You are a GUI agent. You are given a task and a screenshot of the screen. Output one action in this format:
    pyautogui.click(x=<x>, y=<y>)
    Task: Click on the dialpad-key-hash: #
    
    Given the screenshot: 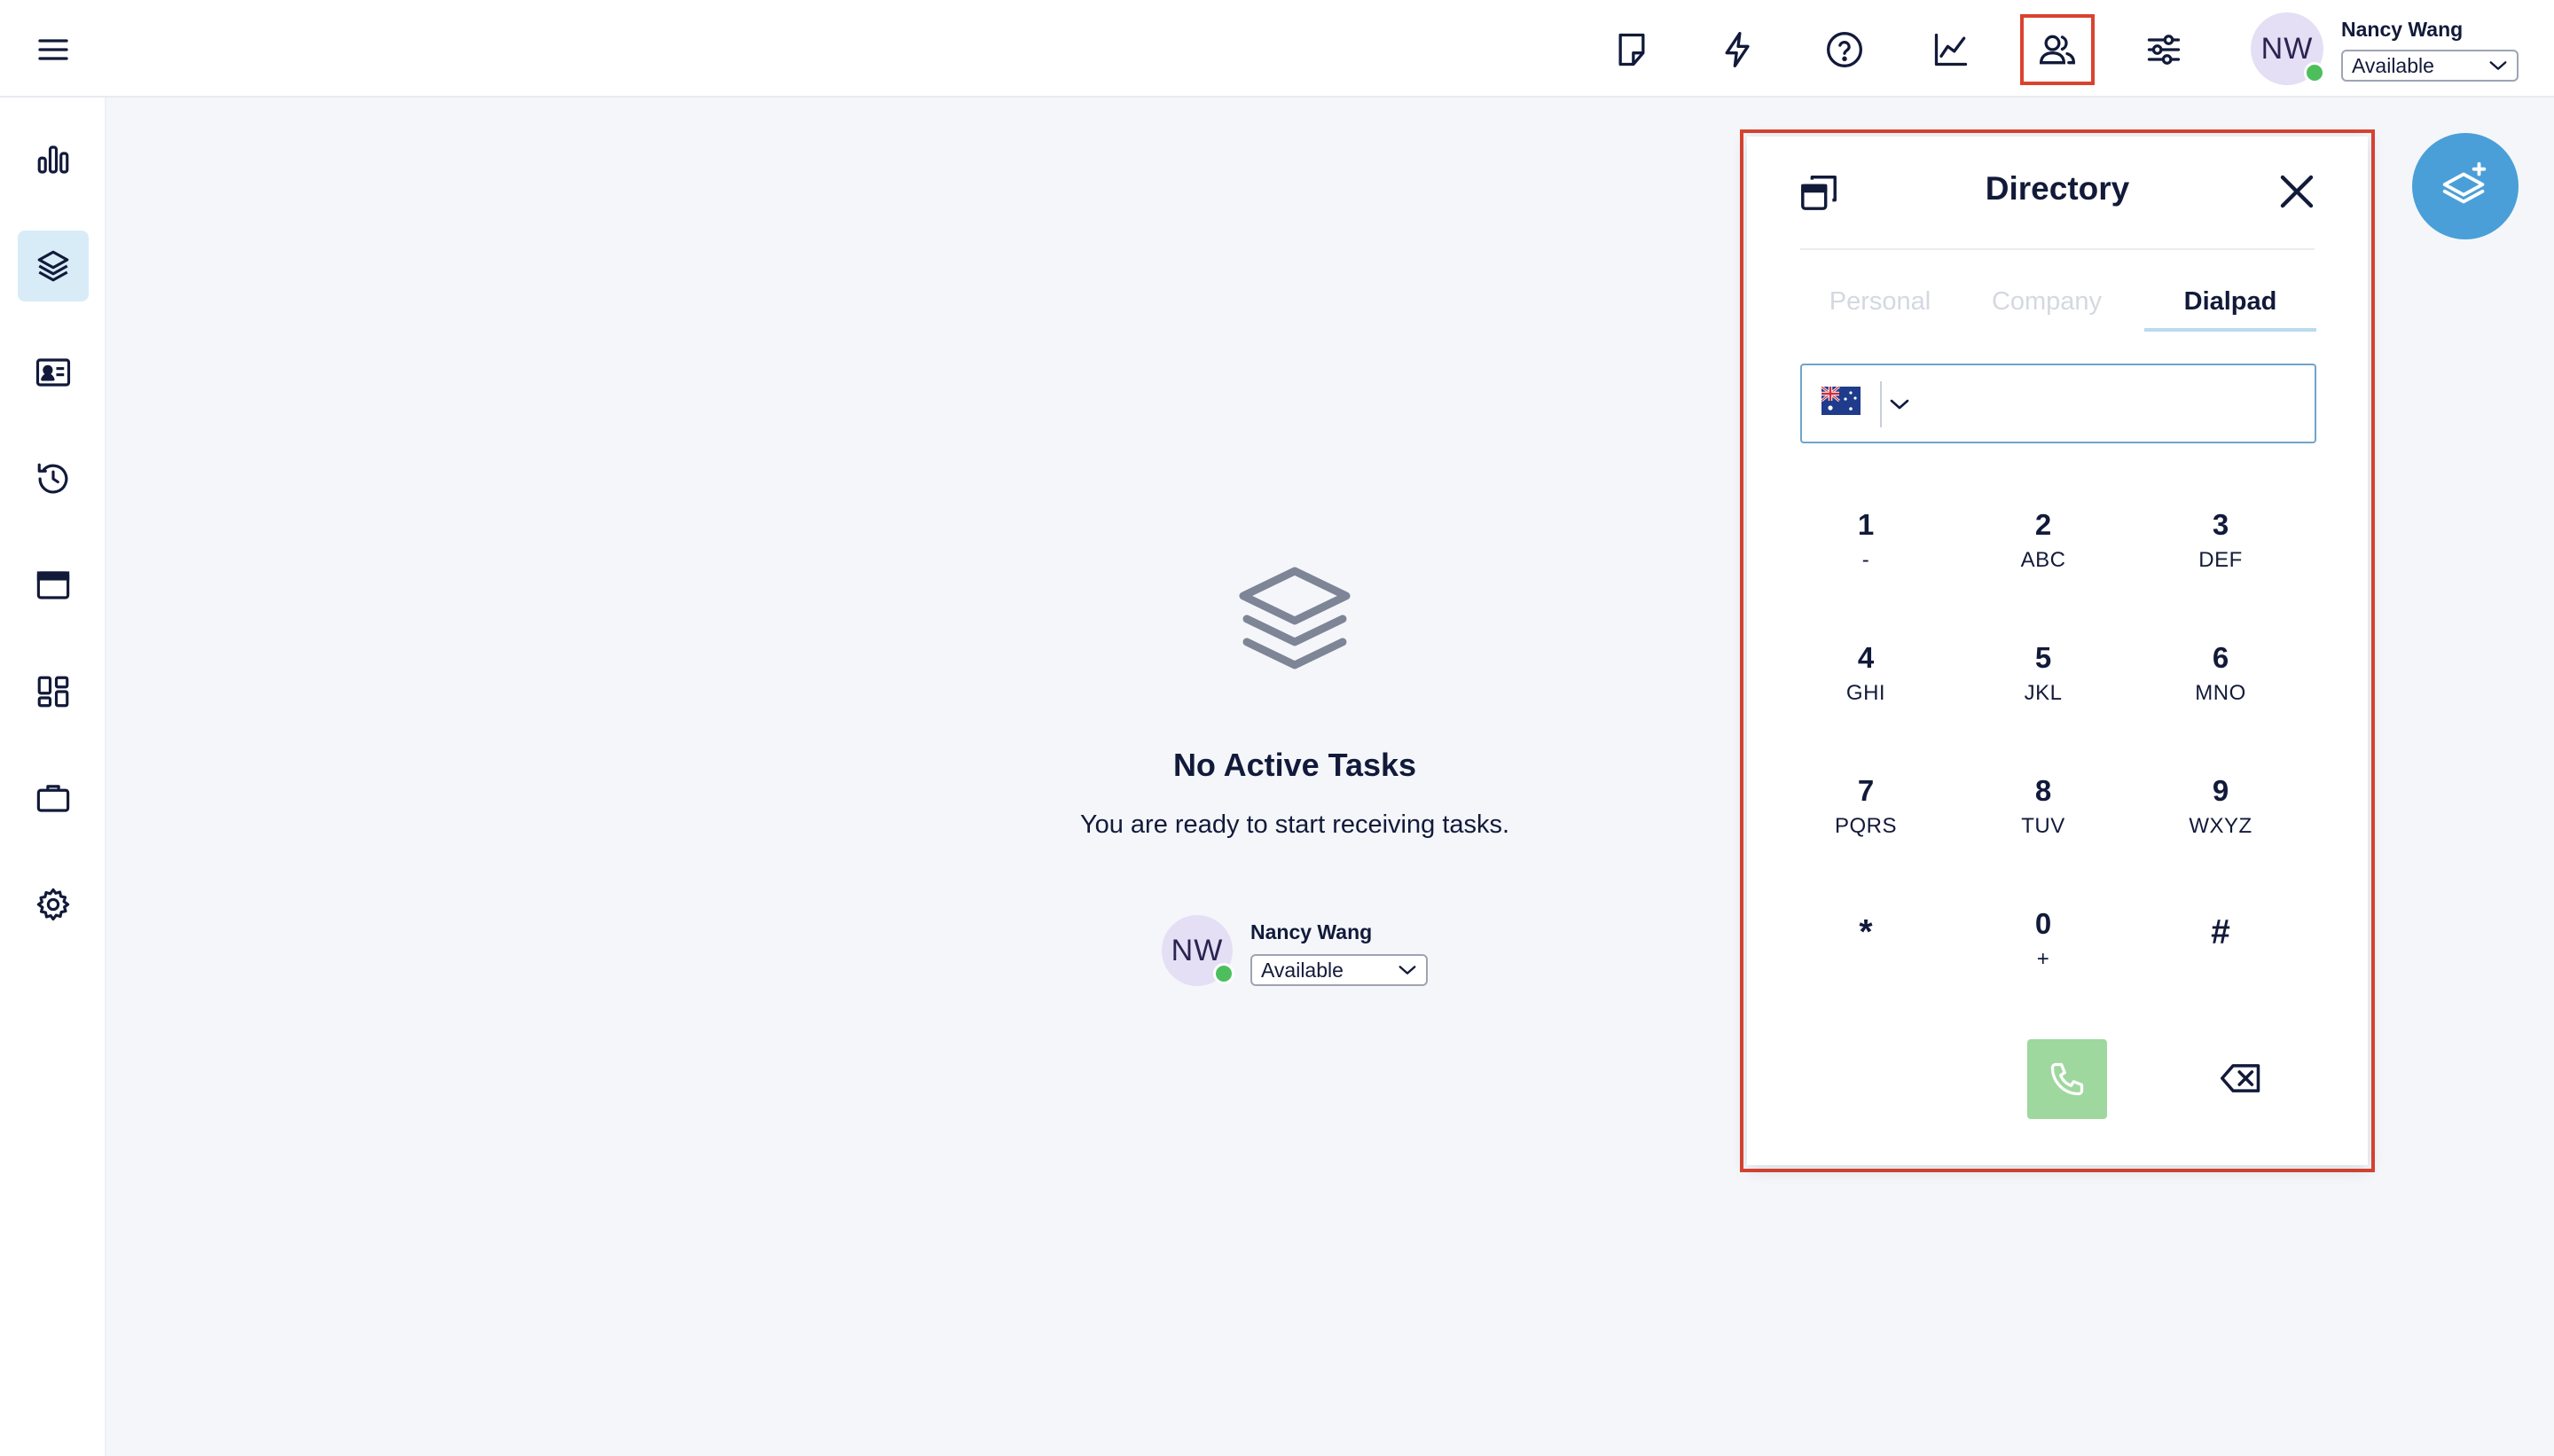 What is the action you would take?
    pyautogui.click(x=2221, y=955)
    